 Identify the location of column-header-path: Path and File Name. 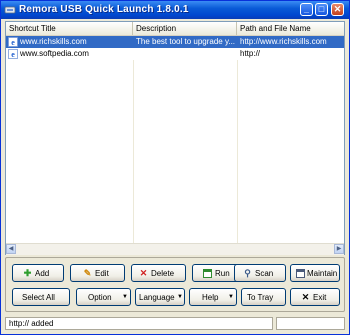
(290, 28).